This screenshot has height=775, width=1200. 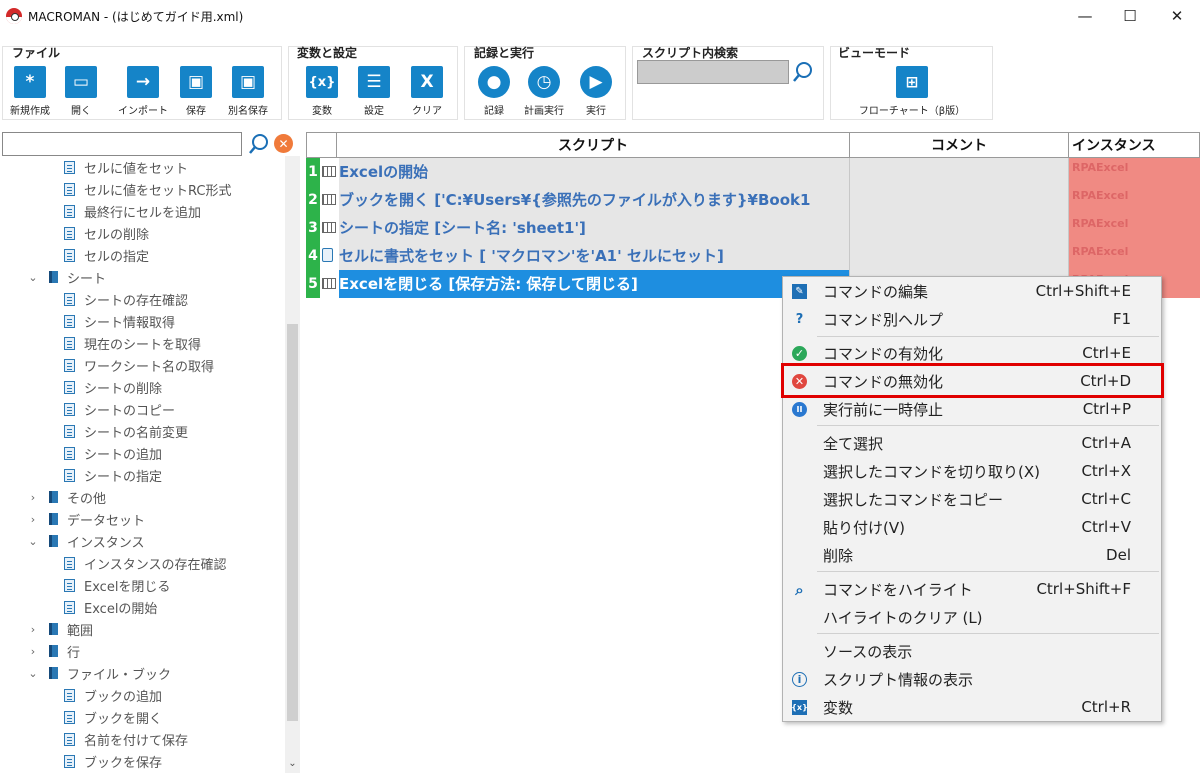 What do you see at coordinates (143, 651) in the screenshot?
I see `tree-folder: › 行` at bounding box center [143, 651].